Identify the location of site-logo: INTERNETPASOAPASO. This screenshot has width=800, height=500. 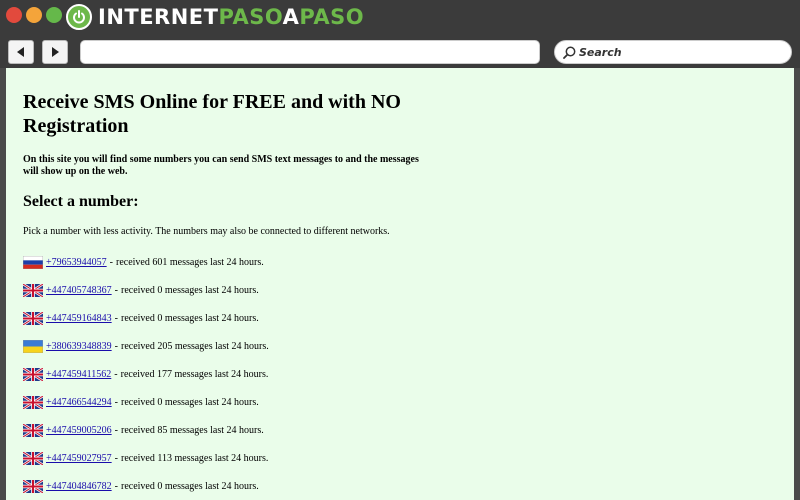
(215, 17).